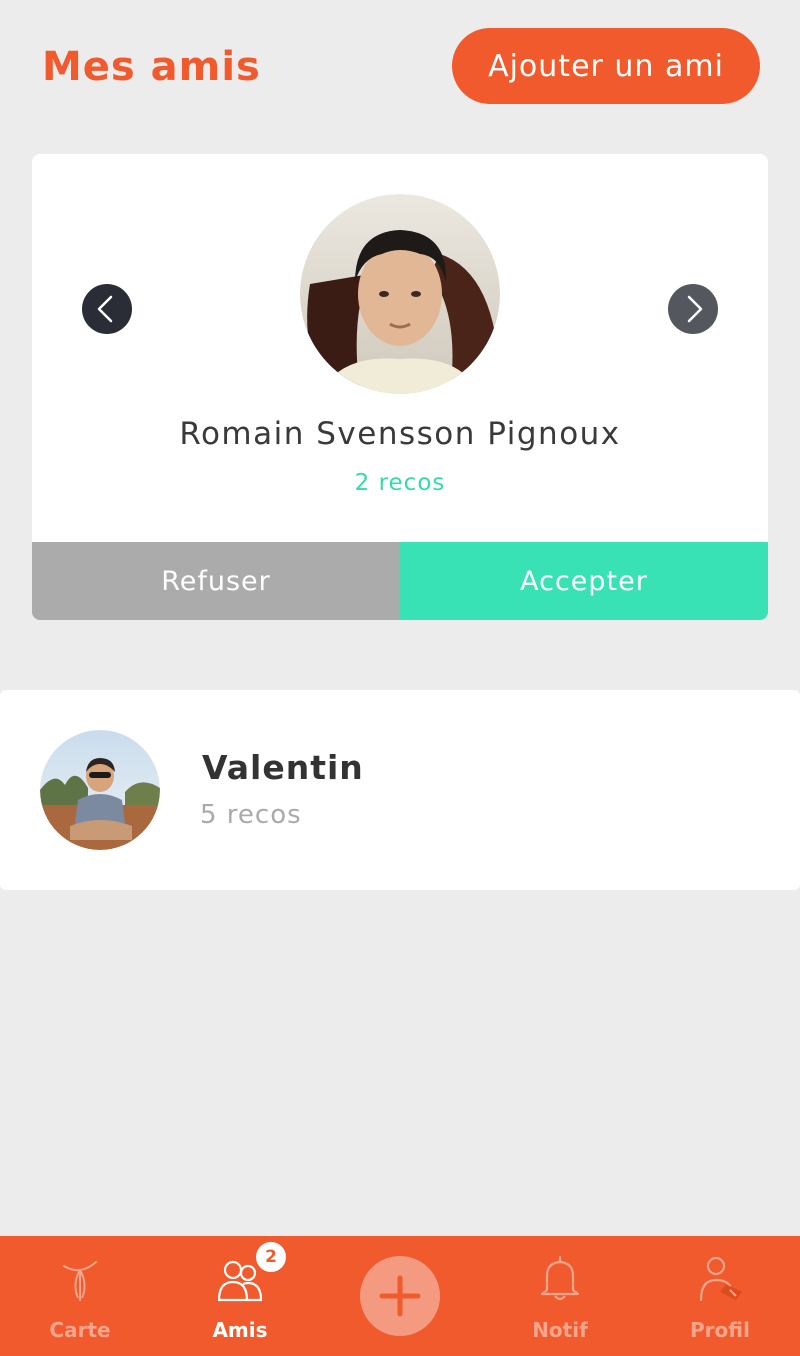 The image size is (800, 1356). I want to click on tab-label: Amis, so click(240, 1330).